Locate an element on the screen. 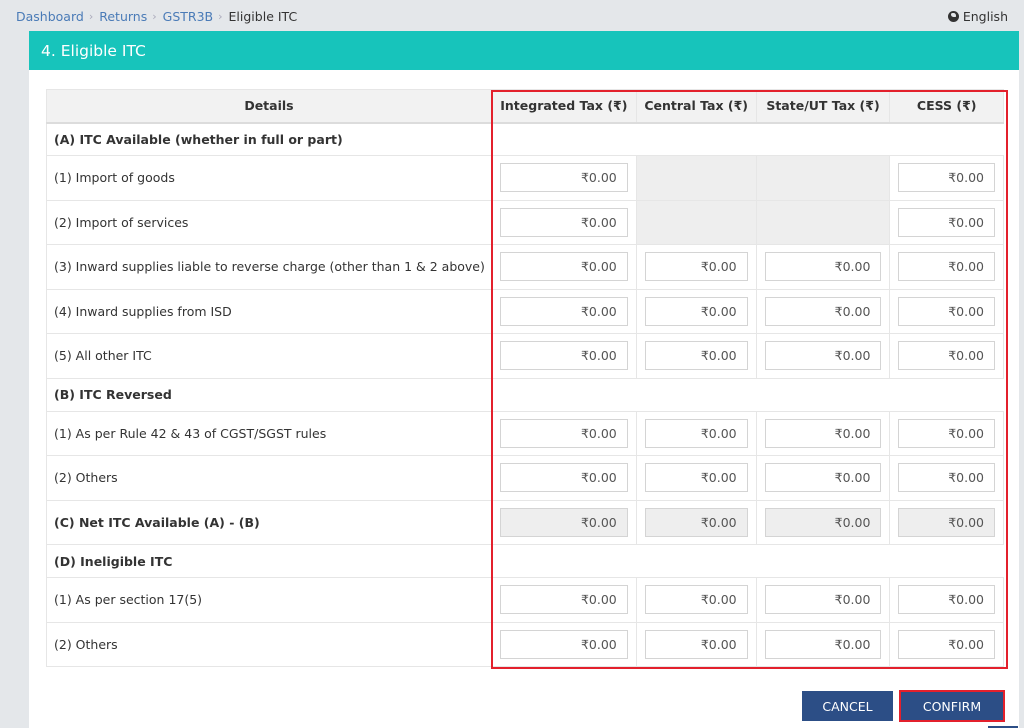 The width and height of the screenshot is (1024, 728). panel-header: 4. Eligible ITC is located at coordinates (524, 50).